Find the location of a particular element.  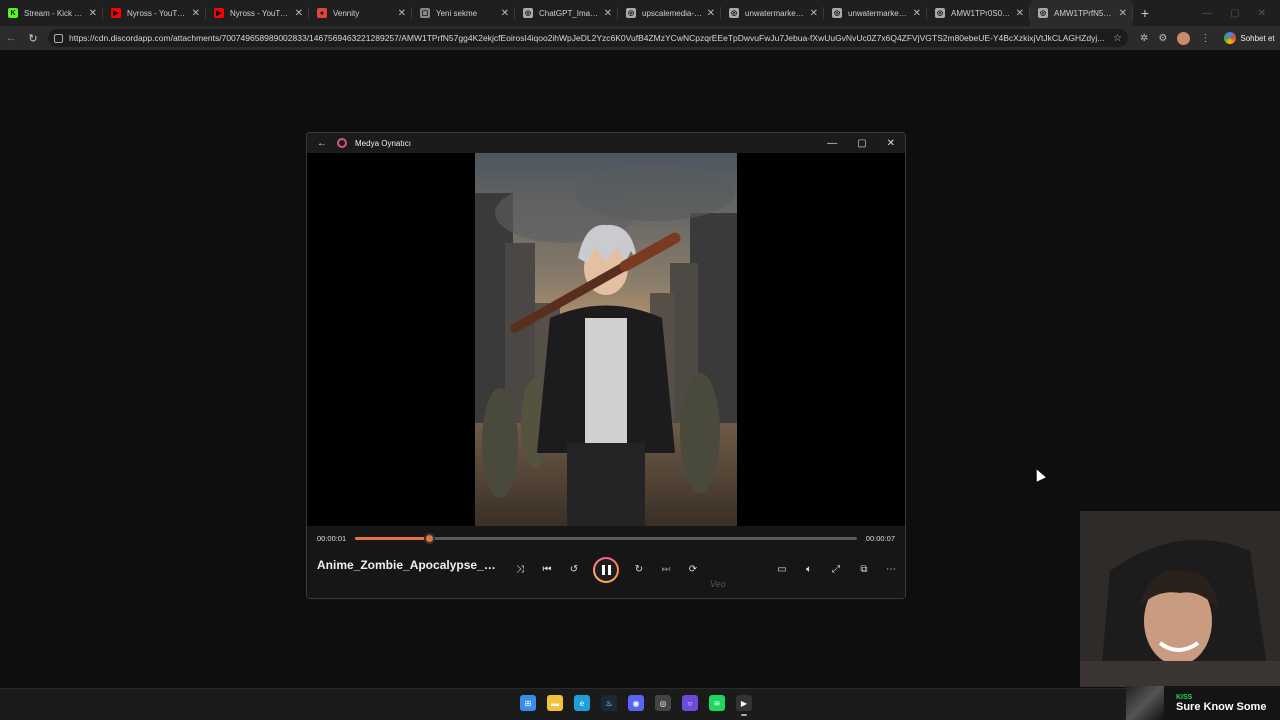

chat-button: Sohbet et is located at coordinates (1249, 38).